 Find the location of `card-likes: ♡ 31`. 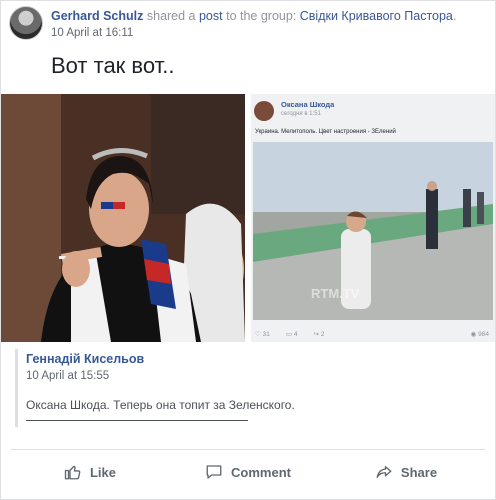

card-likes: ♡ 31 is located at coordinates (262, 334).